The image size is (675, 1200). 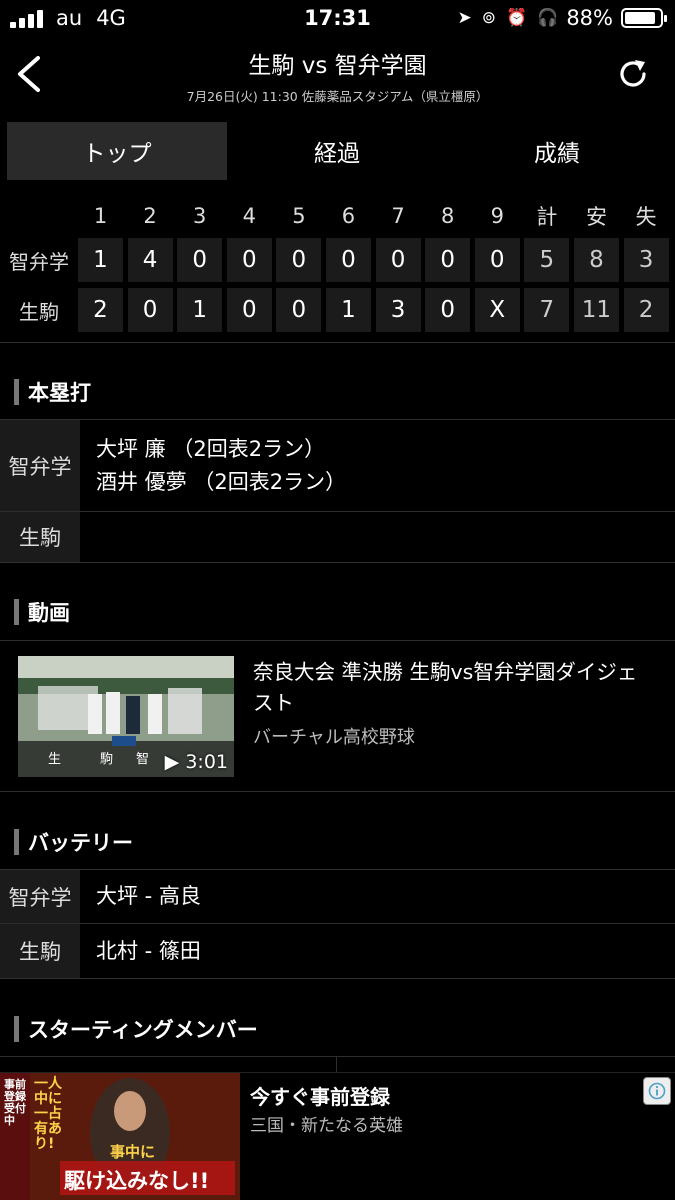 I want to click on battery-icon, so click(x=644, y=18).